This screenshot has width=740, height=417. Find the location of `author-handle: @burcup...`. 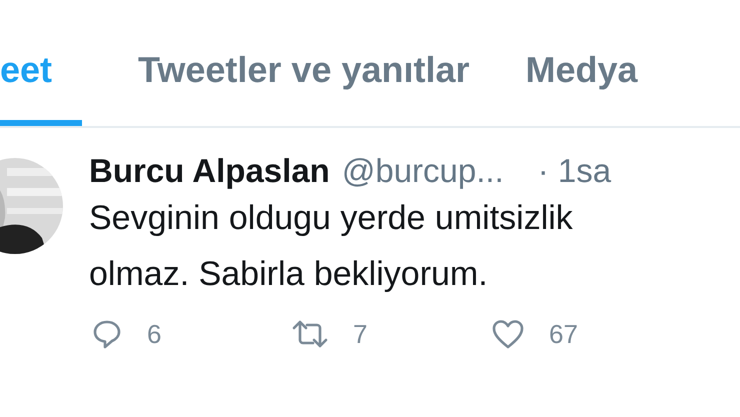

author-handle: @burcup... is located at coordinates (423, 171).